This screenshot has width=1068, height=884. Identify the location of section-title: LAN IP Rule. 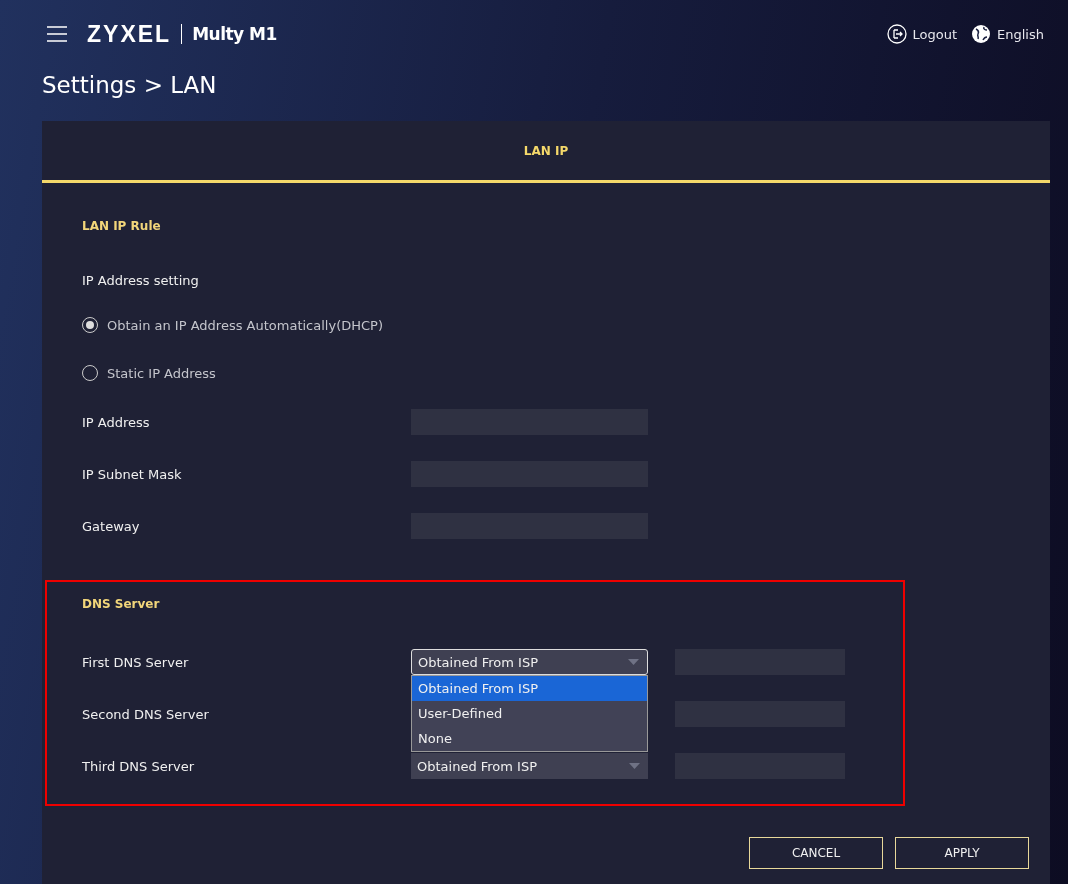
(122, 226).